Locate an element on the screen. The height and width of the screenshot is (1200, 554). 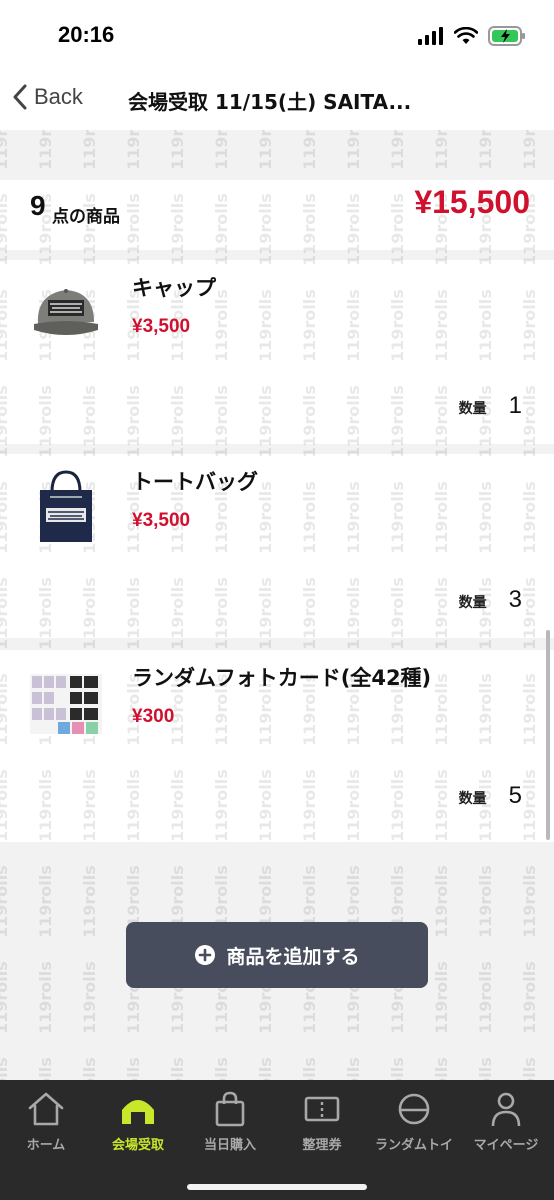
tab-label: 整理券 is located at coordinates (322, 1145).